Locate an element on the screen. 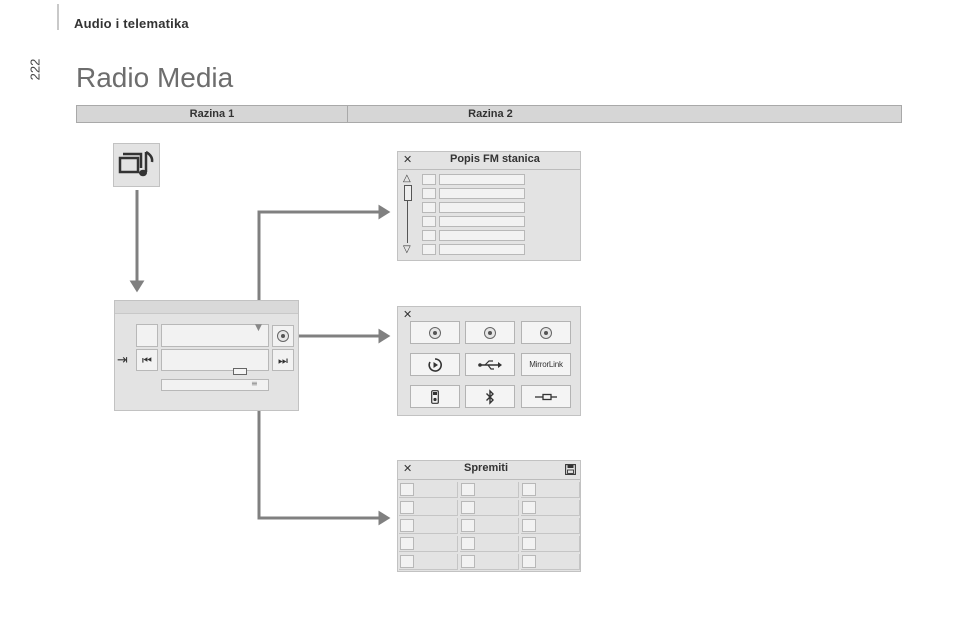 This screenshot has width=960, height=640. equalizer-icon: ≡ is located at coordinates (254, 383).